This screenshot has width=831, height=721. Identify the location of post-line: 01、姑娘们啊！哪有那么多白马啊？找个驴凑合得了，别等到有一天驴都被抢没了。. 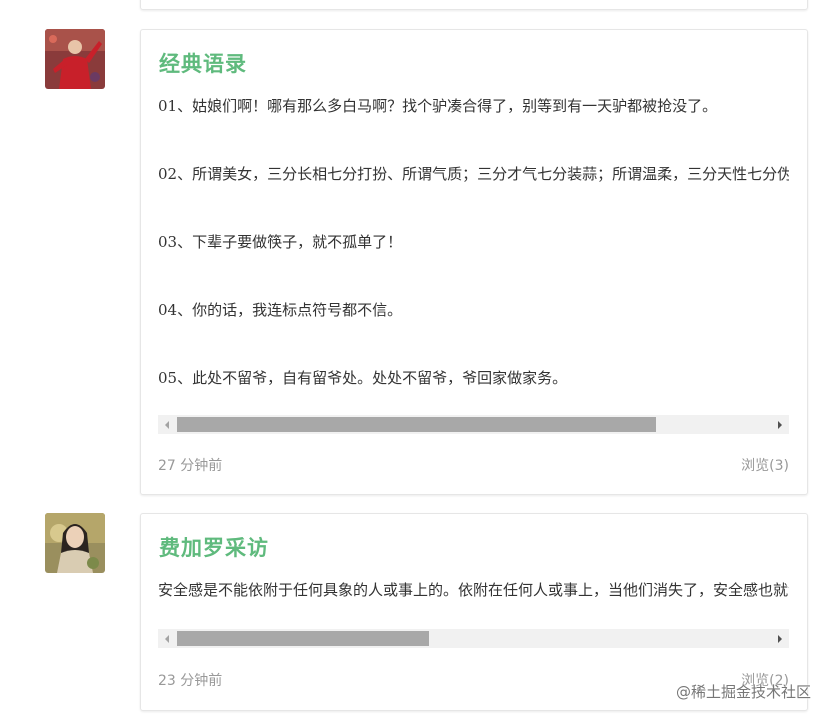
(438, 106).